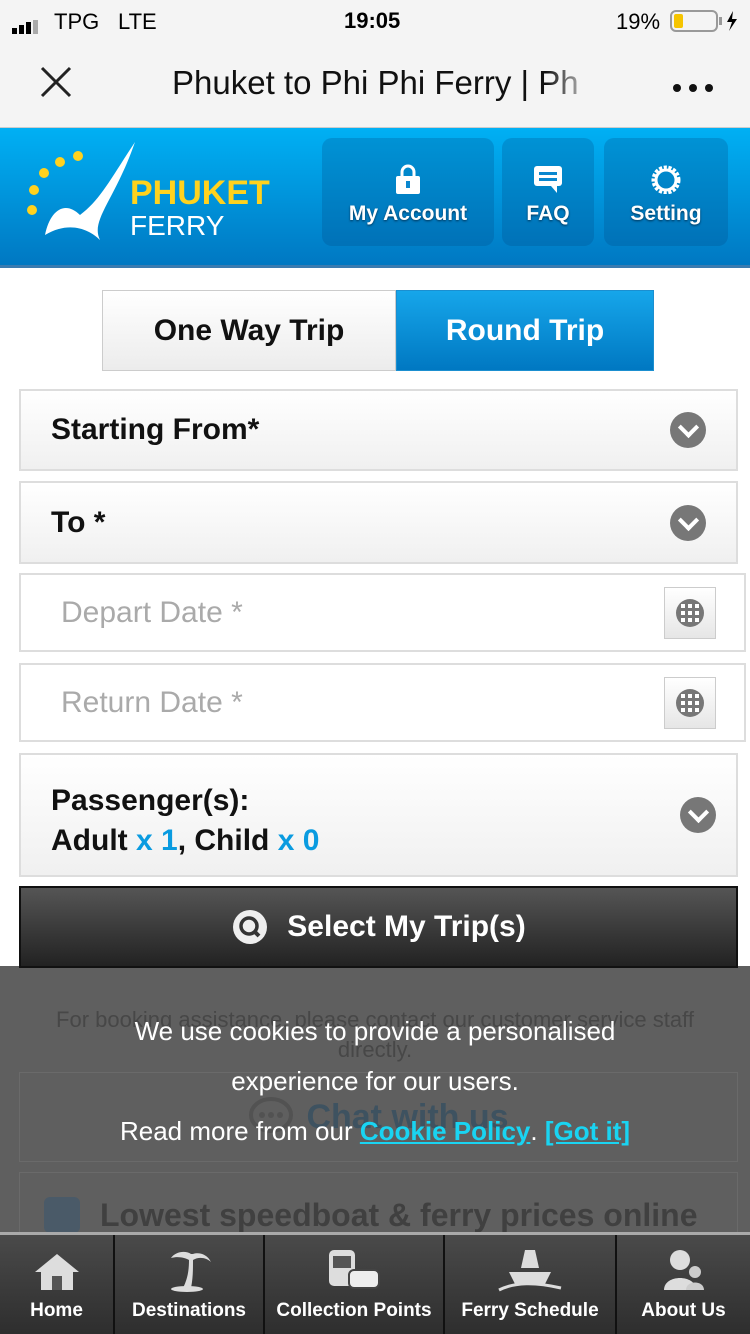  What do you see at coordinates (56, 84) in the screenshot?
I see `close-icon` at bounding box center [56, 84].